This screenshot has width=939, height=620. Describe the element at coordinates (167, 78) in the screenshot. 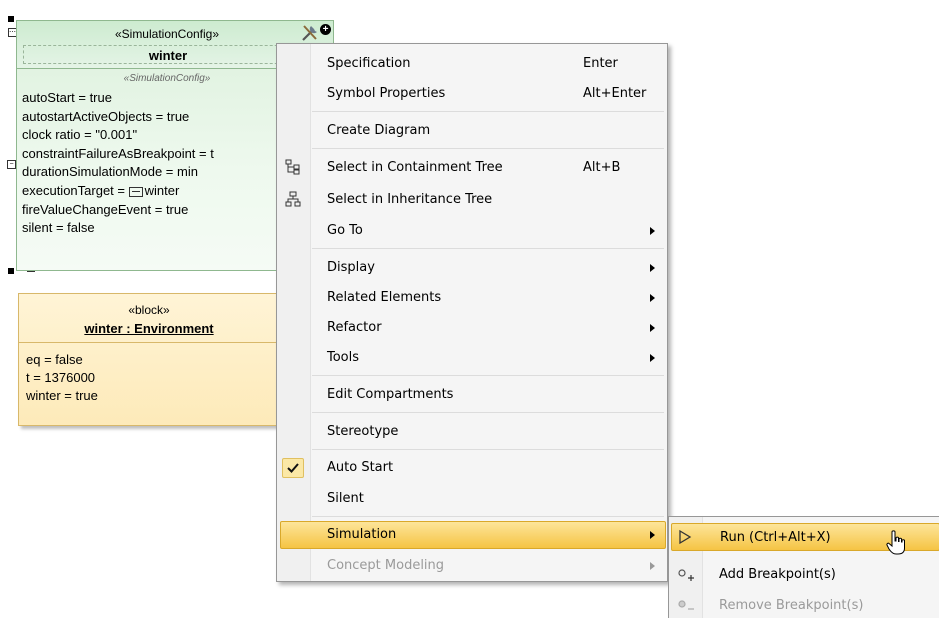

I see `compartment-stereotype: «SimulationConfig»` at that location.